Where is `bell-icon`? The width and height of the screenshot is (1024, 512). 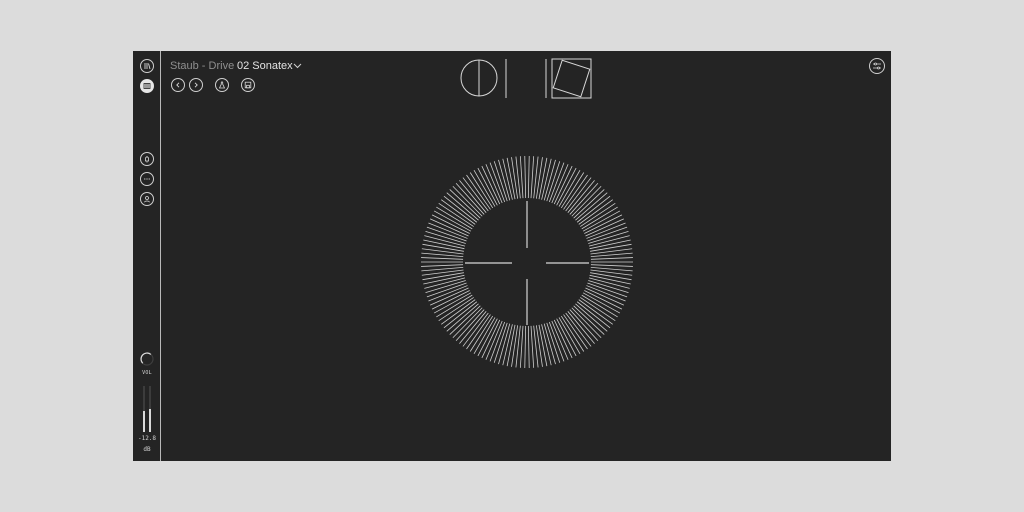 bell-icon is located at coordinates (147, 159).